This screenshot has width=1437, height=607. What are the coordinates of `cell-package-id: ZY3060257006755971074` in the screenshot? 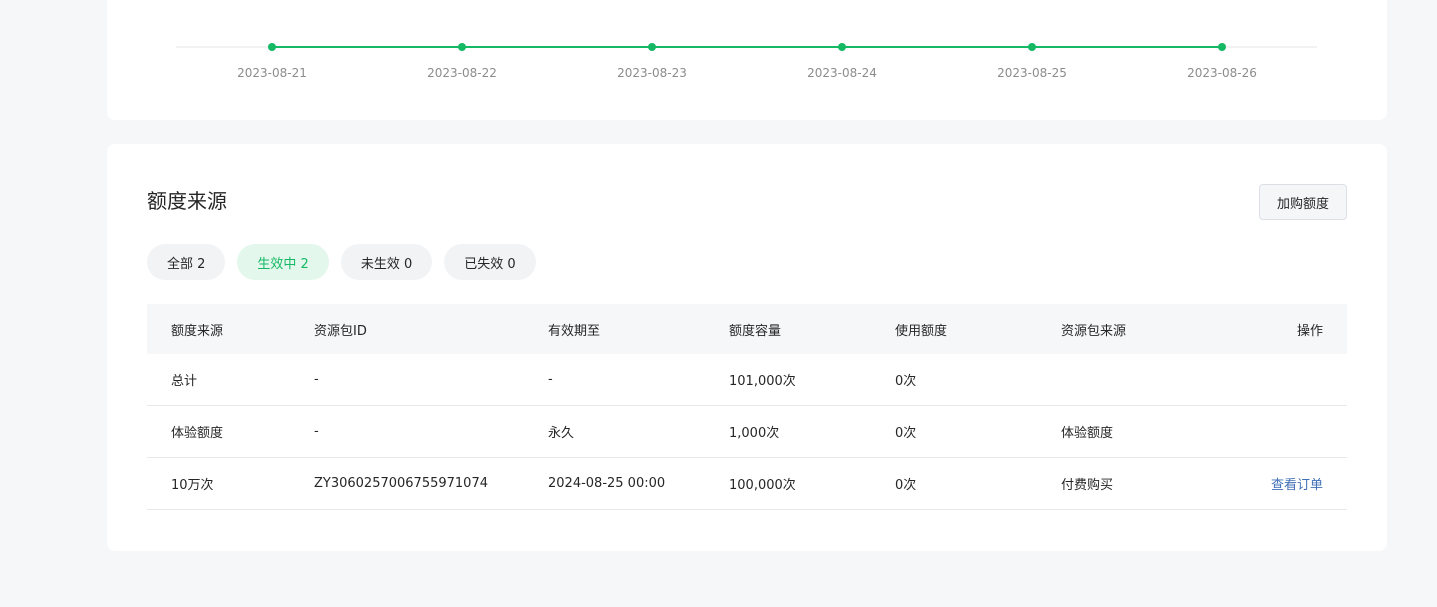 It's located at (401, 483).